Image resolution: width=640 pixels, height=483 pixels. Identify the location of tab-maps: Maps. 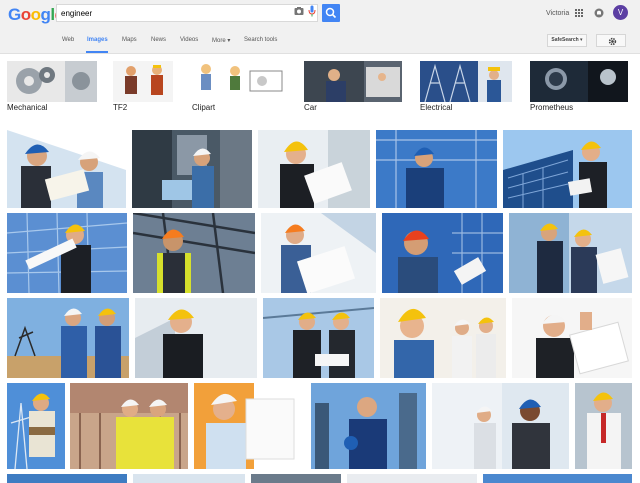
(129, 40).